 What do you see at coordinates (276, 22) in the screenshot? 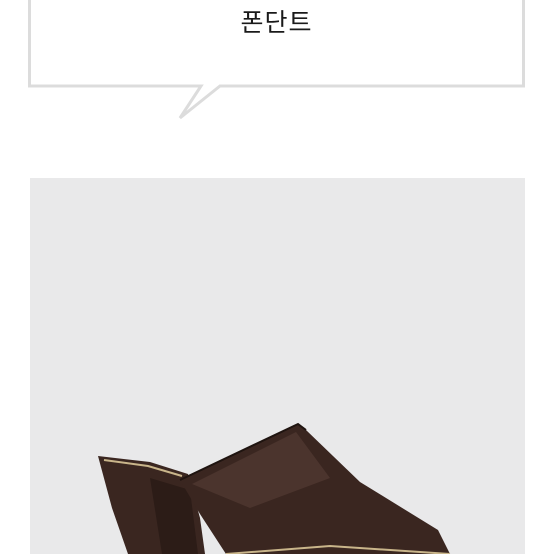
I see `speech-bubble-label: 폰단트` at bounding box center [276, 22].